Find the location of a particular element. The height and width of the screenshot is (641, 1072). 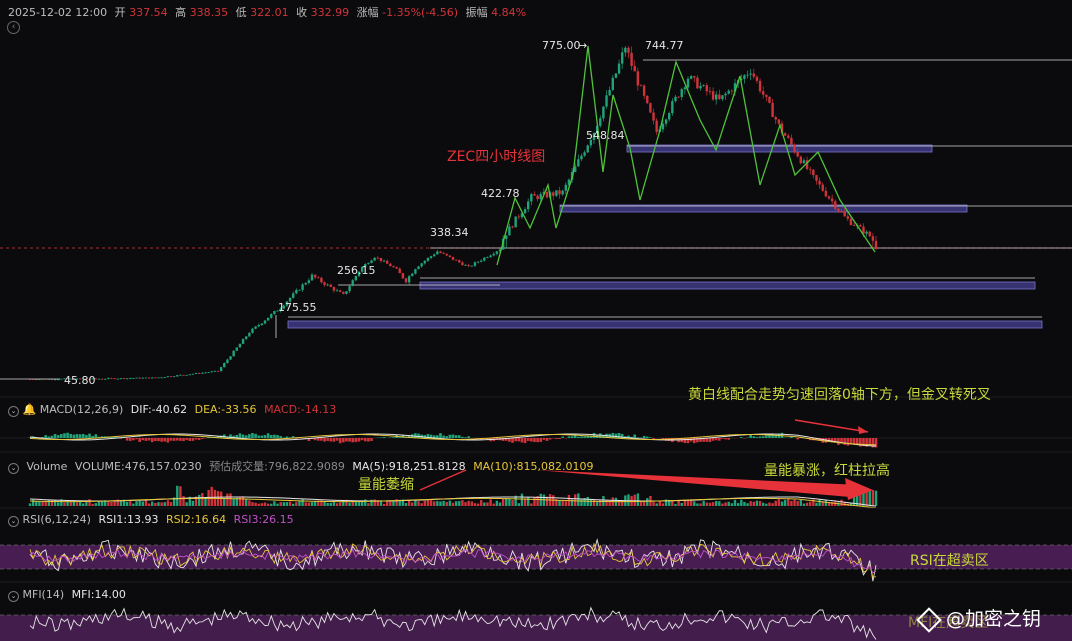

bell-icon: 🔔 is located at coordinates (30, 409).